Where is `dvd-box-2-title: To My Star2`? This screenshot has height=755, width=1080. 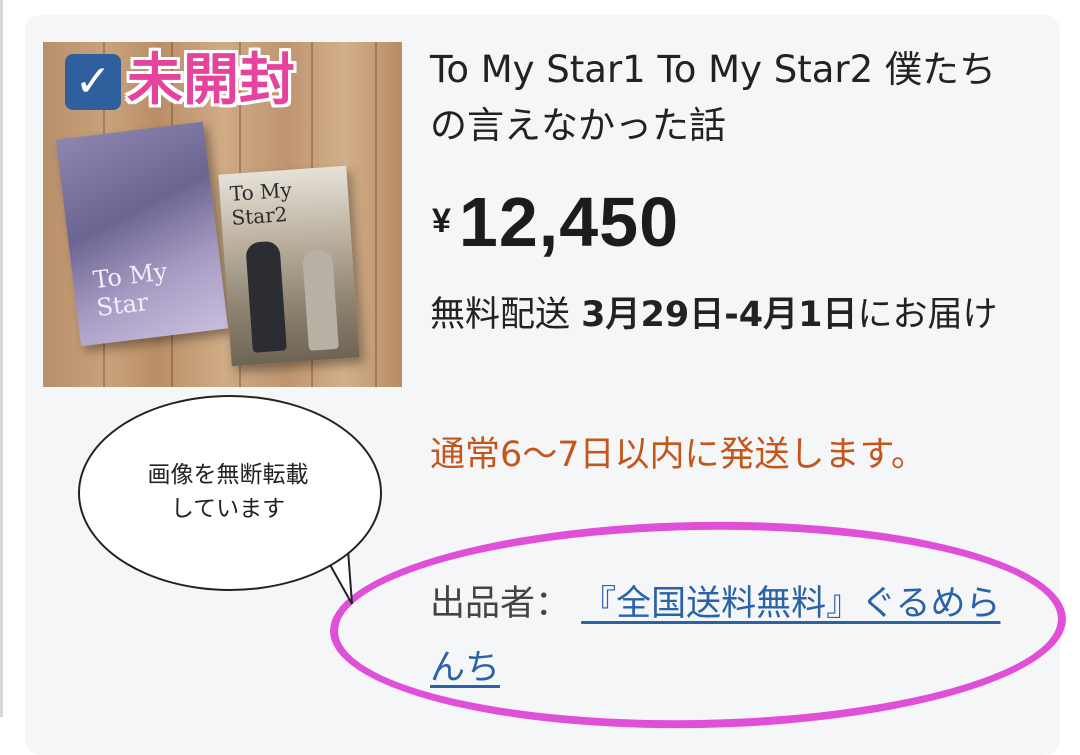 dvd-box-2-title: To My Star2 is located at coordinates (260, 203).